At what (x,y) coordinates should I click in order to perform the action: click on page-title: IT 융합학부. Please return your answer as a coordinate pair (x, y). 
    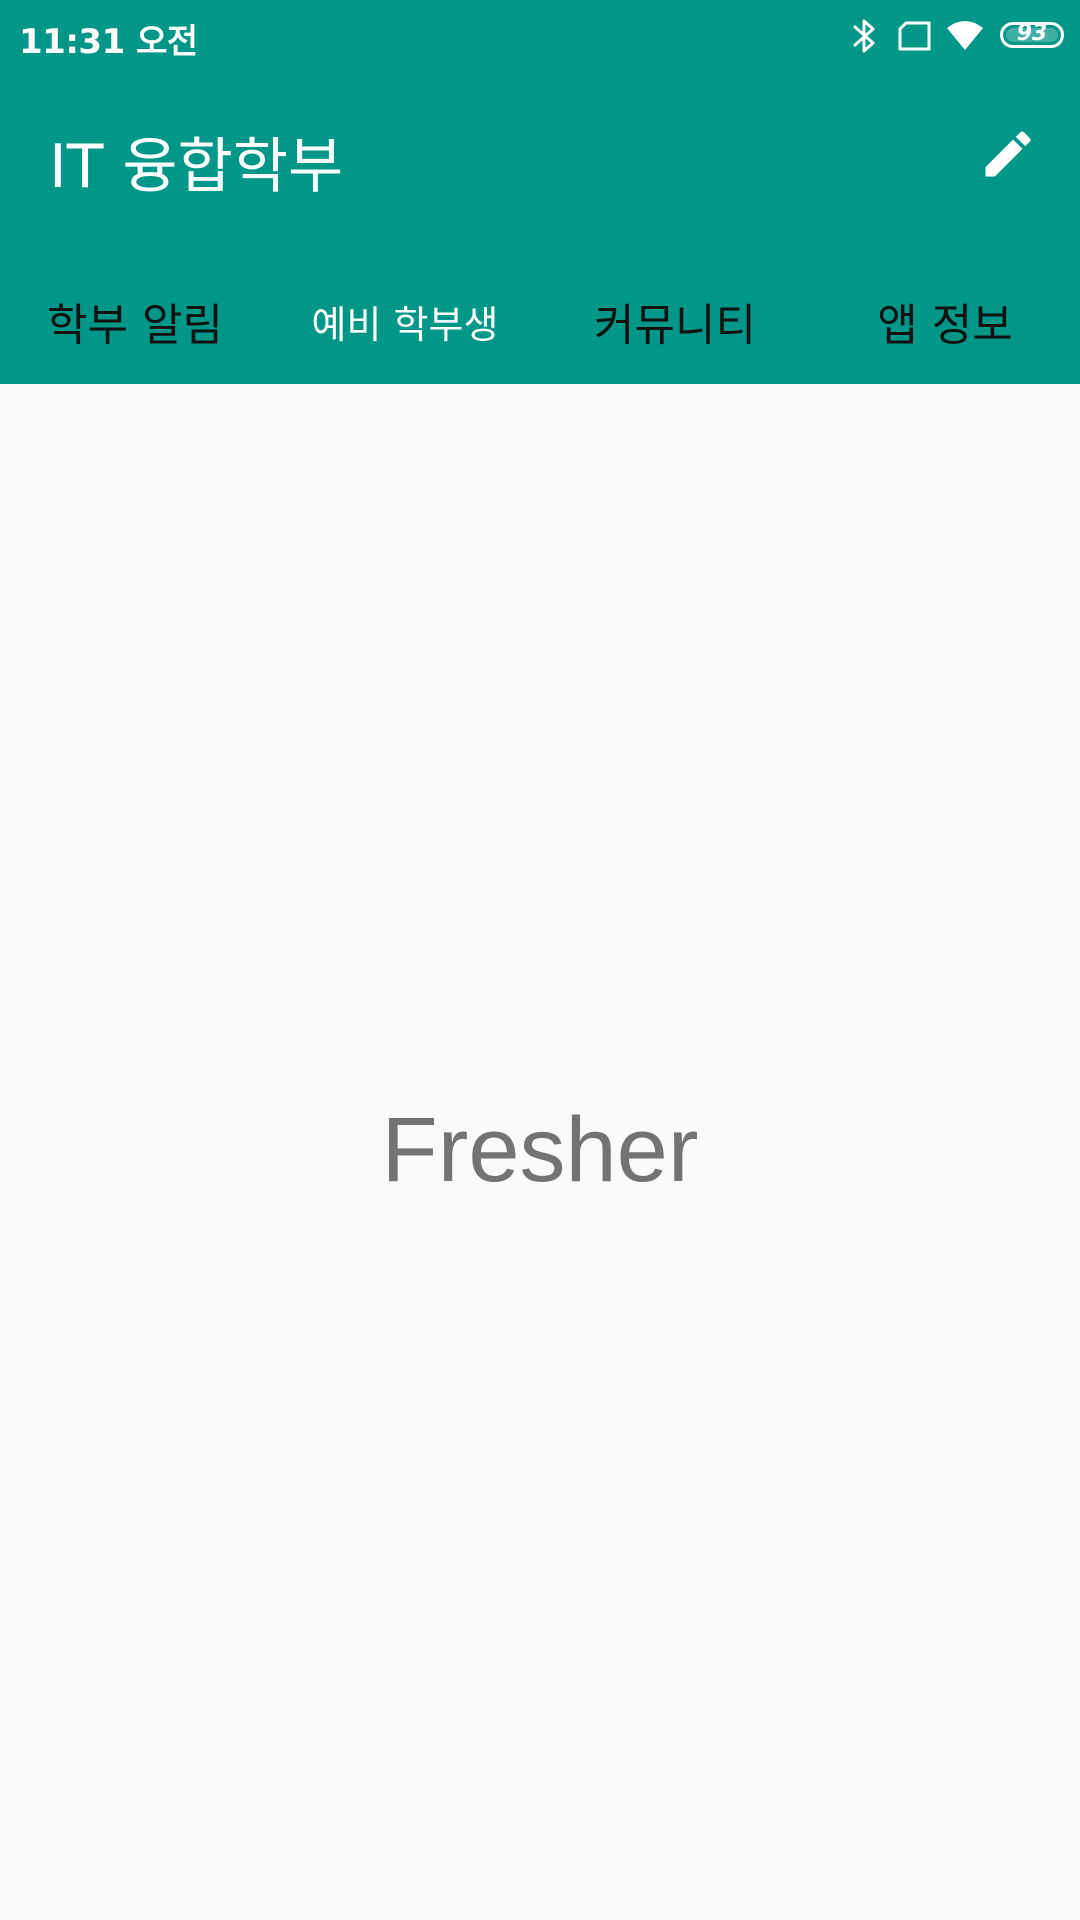
    Looking at the image, I should click on (196, 167).